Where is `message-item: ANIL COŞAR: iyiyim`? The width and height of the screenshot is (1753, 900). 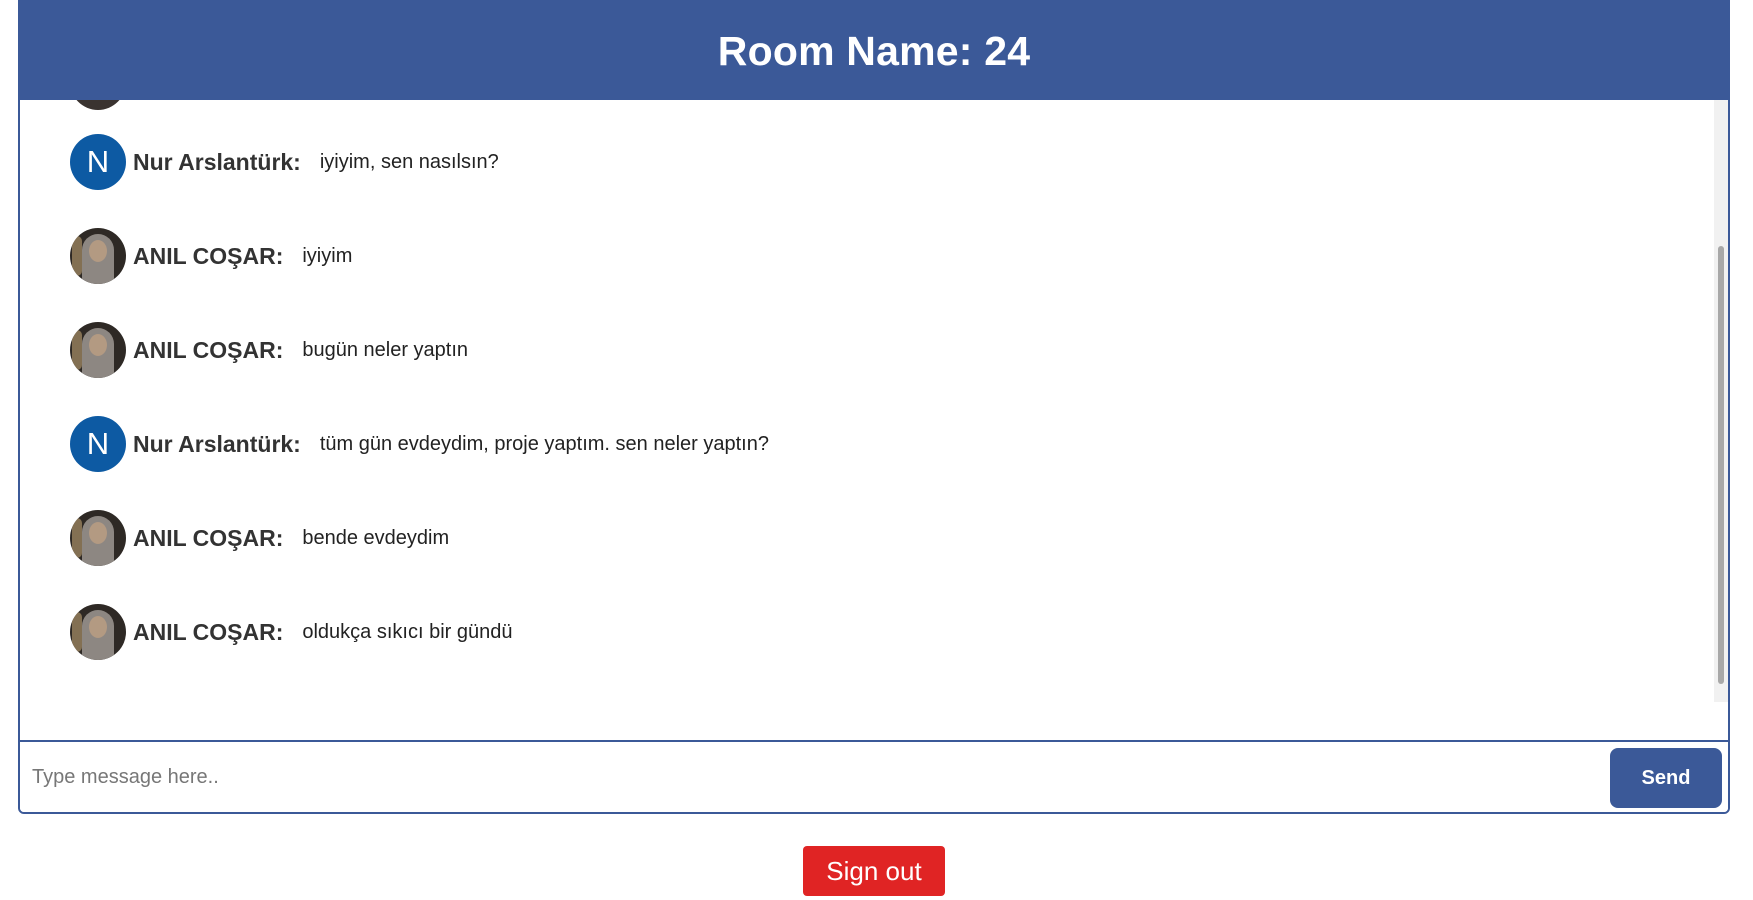 message-item: ANIL COŞAR: iyiyim is located at coordinates (211, 256).